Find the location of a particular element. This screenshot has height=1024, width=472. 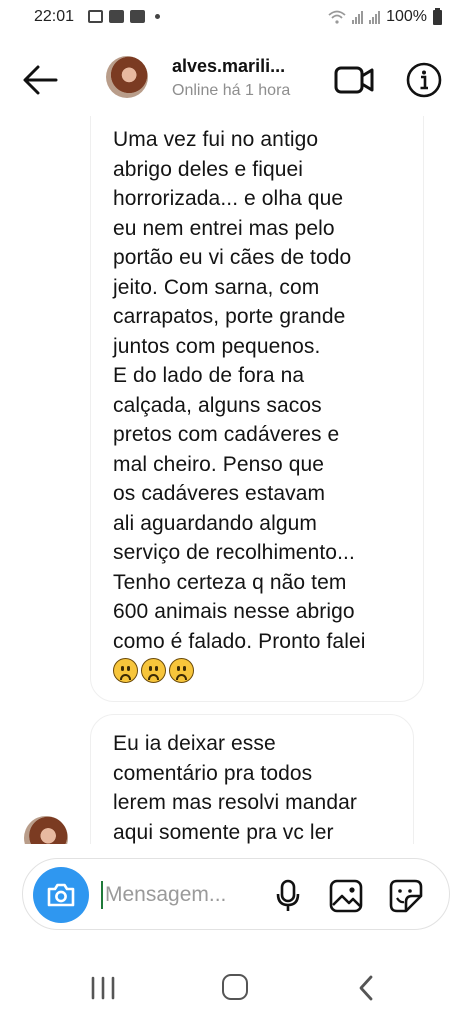

battery-level: 100% is located at coordinates (406, 16).